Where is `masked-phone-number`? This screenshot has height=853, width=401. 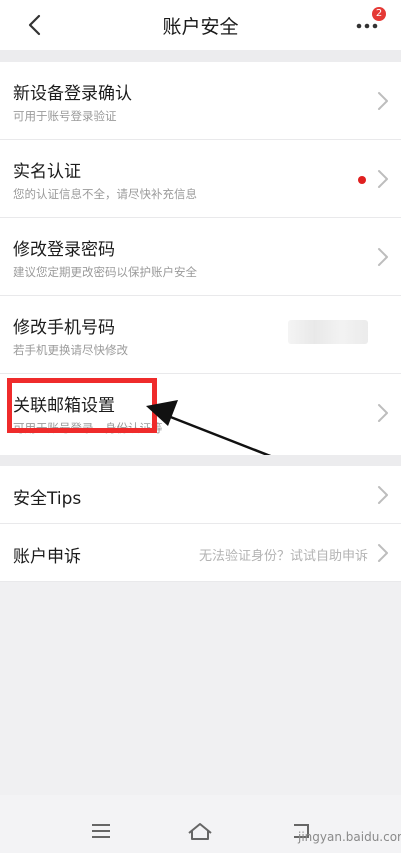
masked-phone-number is located at coordinates (328, 332).